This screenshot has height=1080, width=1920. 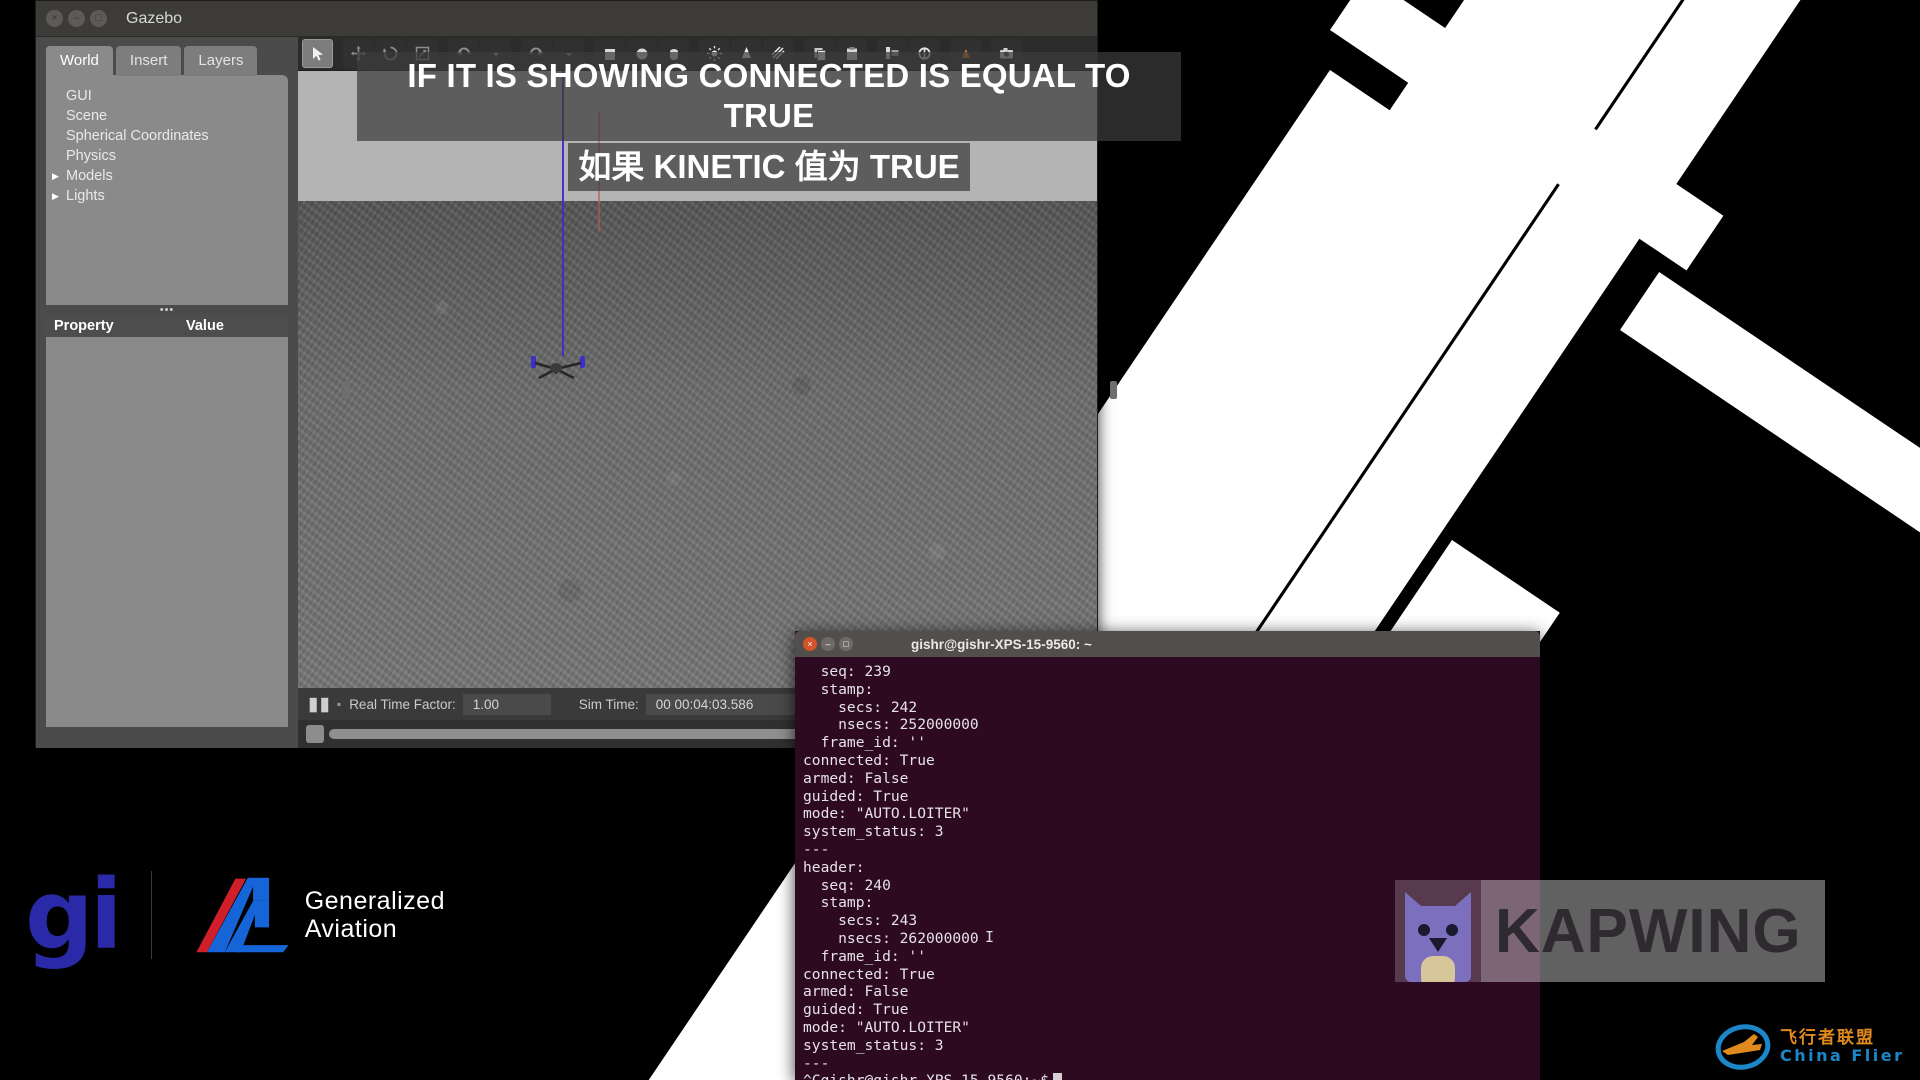 I want to click on real-time-factor-value: 1.00, so click(x=506, y=704).